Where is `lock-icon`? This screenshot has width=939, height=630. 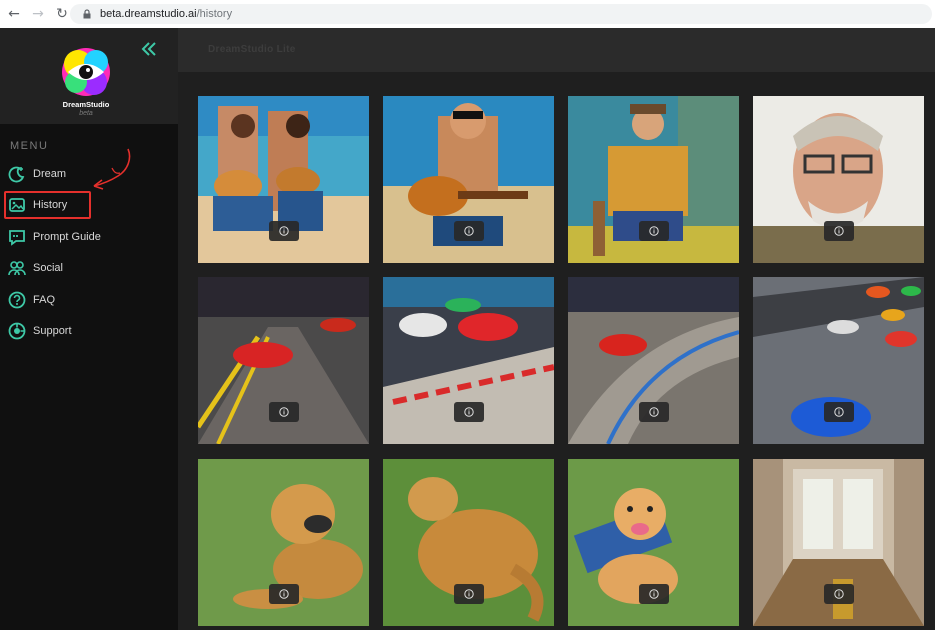 lock-icon is located at coordinates (87, 14).